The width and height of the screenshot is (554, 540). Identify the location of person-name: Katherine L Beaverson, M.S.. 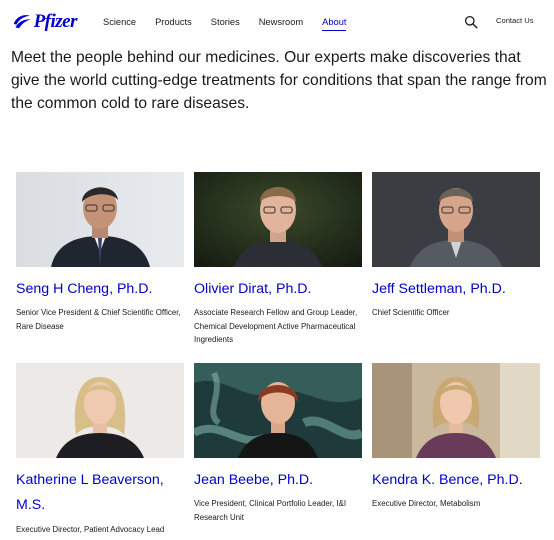
(100, 493).